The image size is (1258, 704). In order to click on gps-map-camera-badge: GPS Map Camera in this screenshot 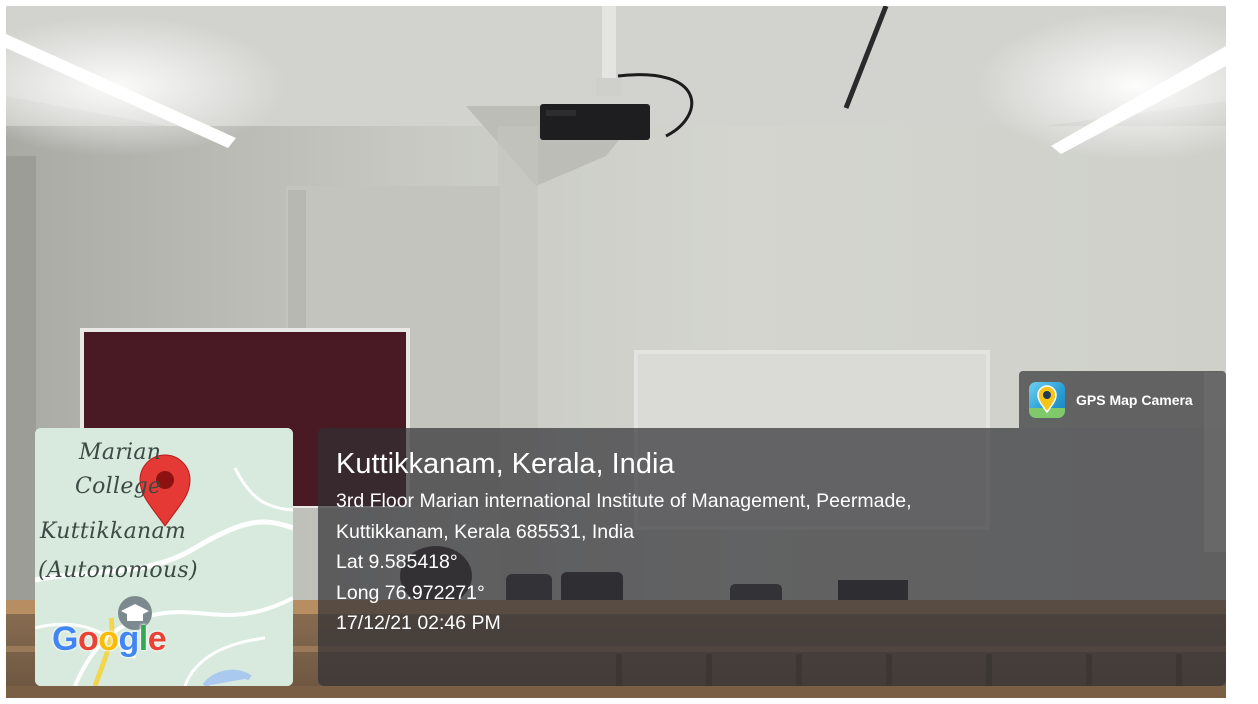, I will do `click(1122, 399)`.